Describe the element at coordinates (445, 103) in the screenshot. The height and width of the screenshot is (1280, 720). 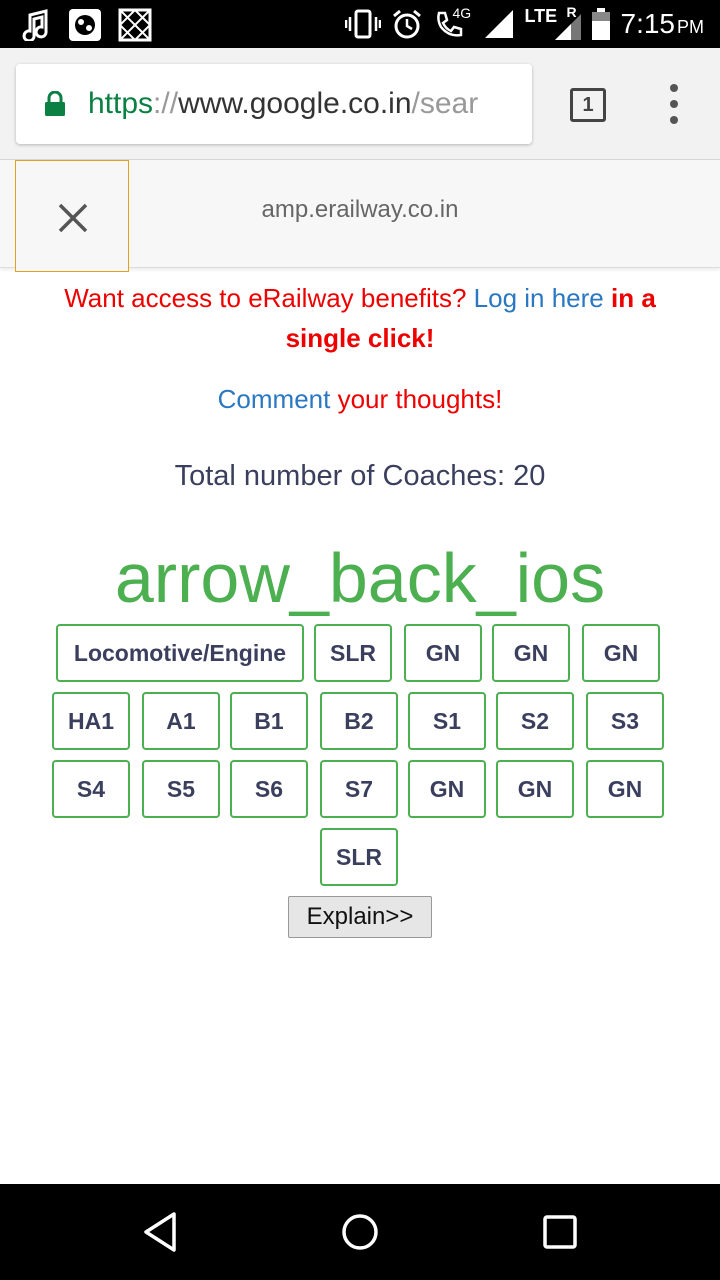
I see `url-path: /sear` at that location.